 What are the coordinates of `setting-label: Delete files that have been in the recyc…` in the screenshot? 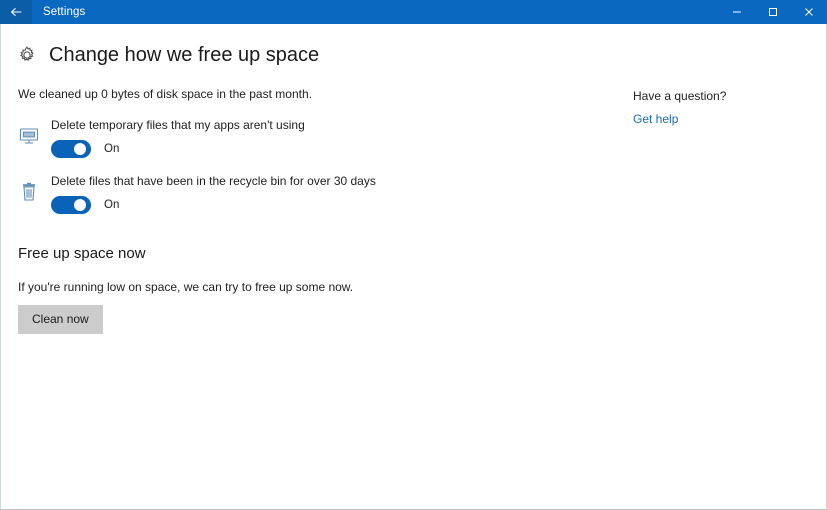 It's located at (213, 181).